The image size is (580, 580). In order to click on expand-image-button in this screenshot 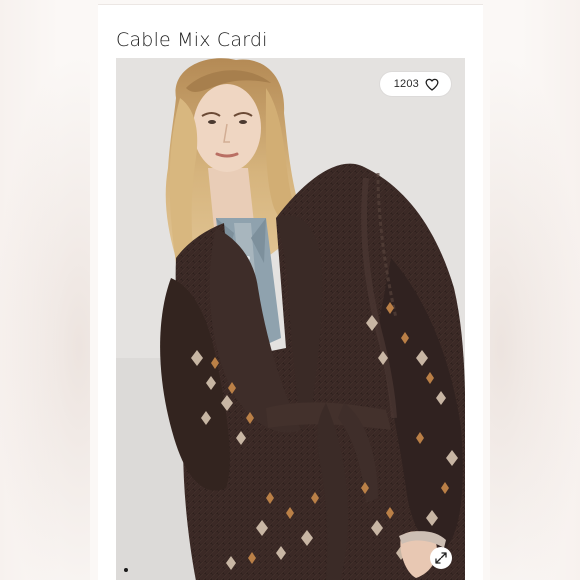, I will do `click(441, 558)`.